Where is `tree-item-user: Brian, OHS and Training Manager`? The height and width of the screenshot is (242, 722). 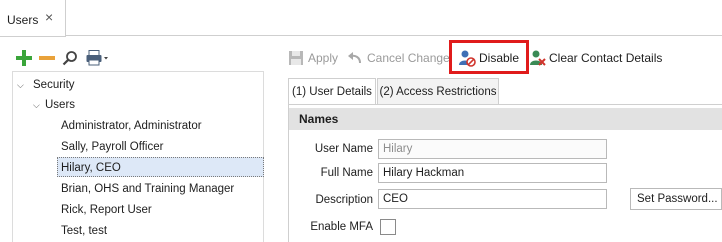
tree-item-user: Brian, OHS and Training Manager is located at coordinates (147, 189).